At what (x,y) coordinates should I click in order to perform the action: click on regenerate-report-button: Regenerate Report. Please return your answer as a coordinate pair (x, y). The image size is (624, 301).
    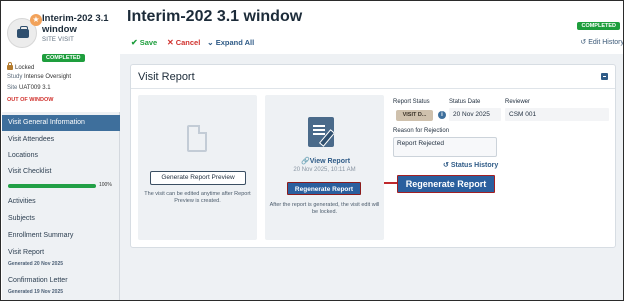
    Looking at the image, I should click on (324, 188).